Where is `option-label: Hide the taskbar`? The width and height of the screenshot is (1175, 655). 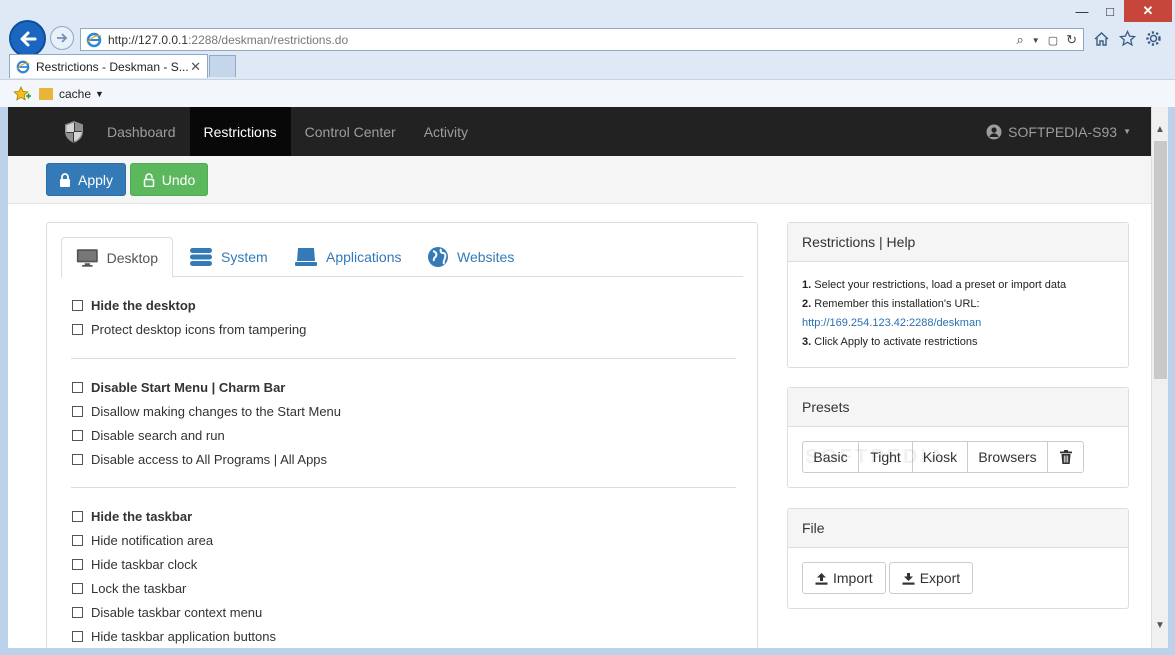
option-label: Hide the taskbar is located at coordinates (142, 516).